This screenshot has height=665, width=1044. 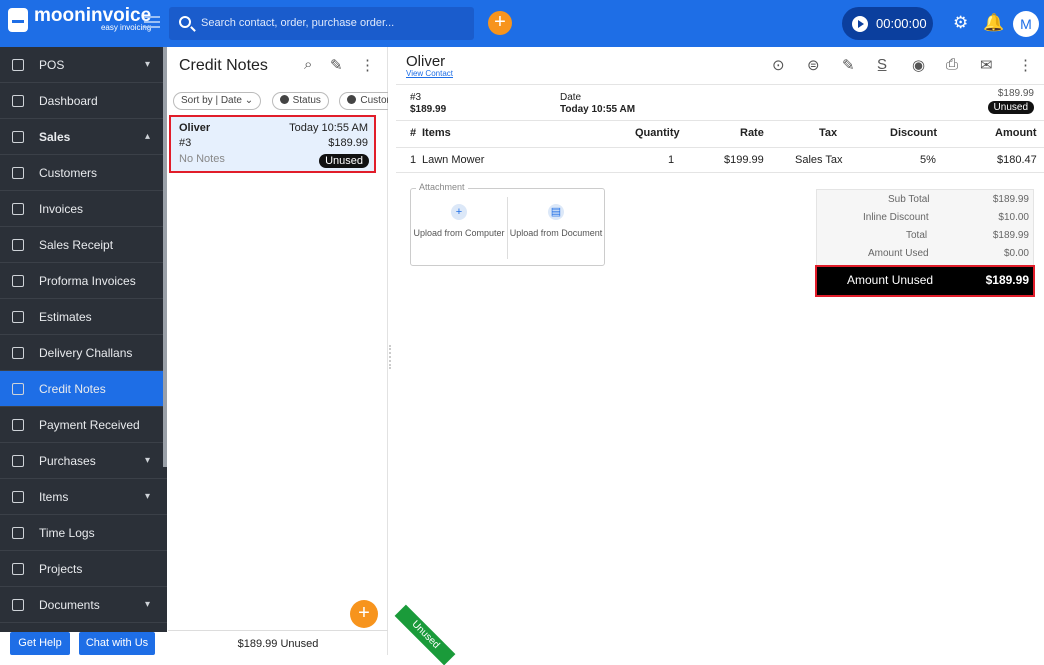 What do you see at coordinates (952, 64) in the screenshot?
I see `print-icon: ⎙` at bounding box center [952, 64].